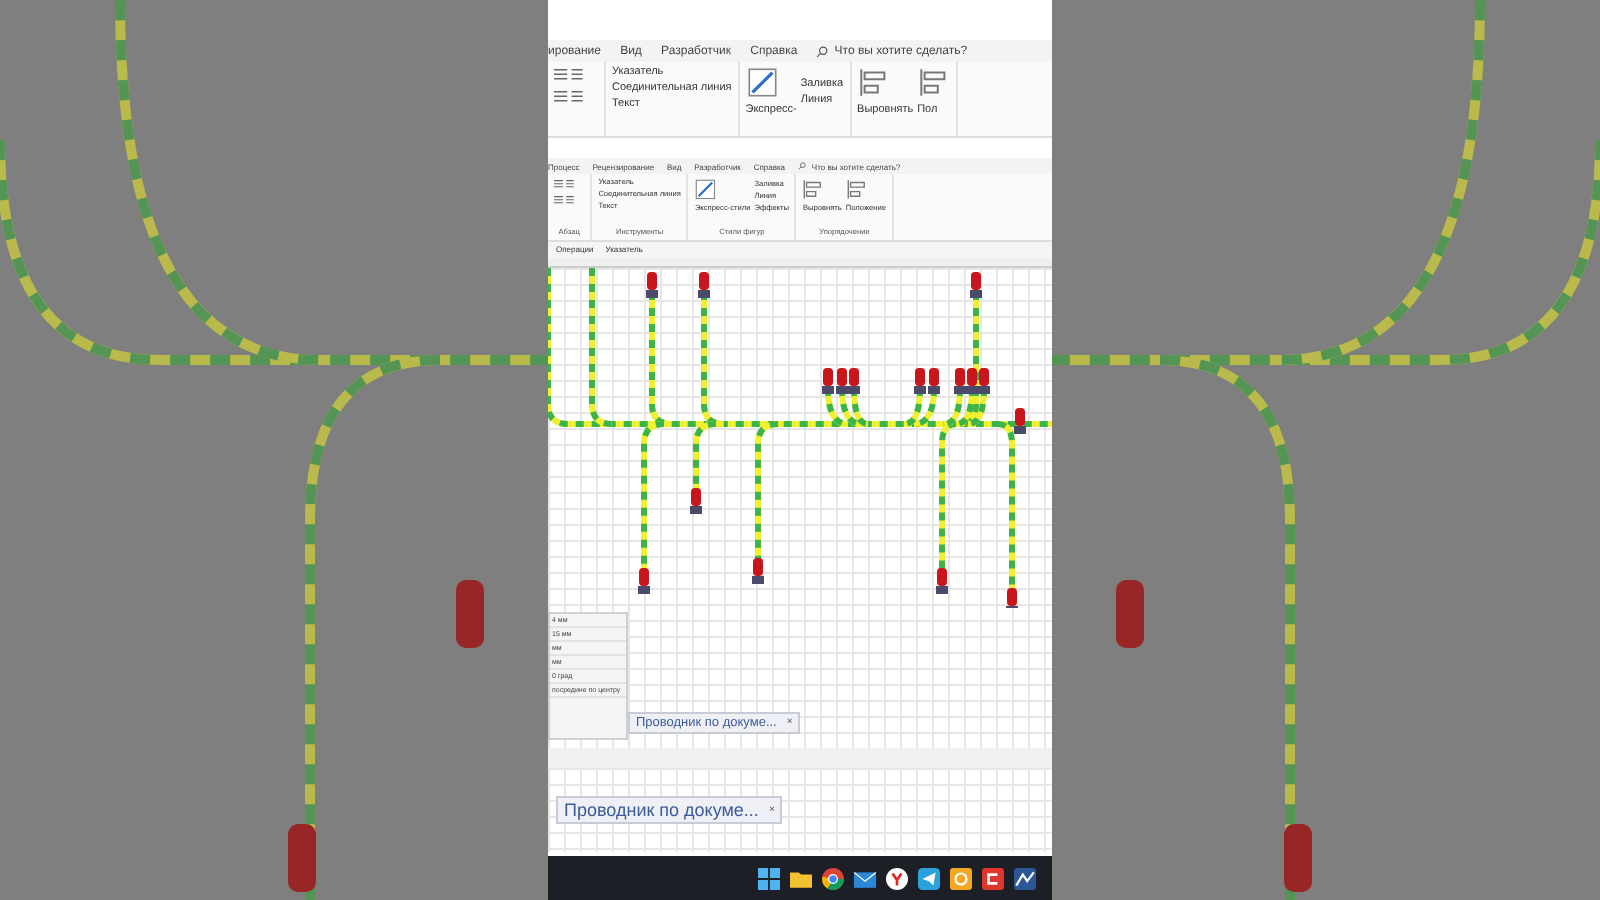  Describe the element at coordinates (929, 878) in the screenshot. I see `messenger-icon` at that location.